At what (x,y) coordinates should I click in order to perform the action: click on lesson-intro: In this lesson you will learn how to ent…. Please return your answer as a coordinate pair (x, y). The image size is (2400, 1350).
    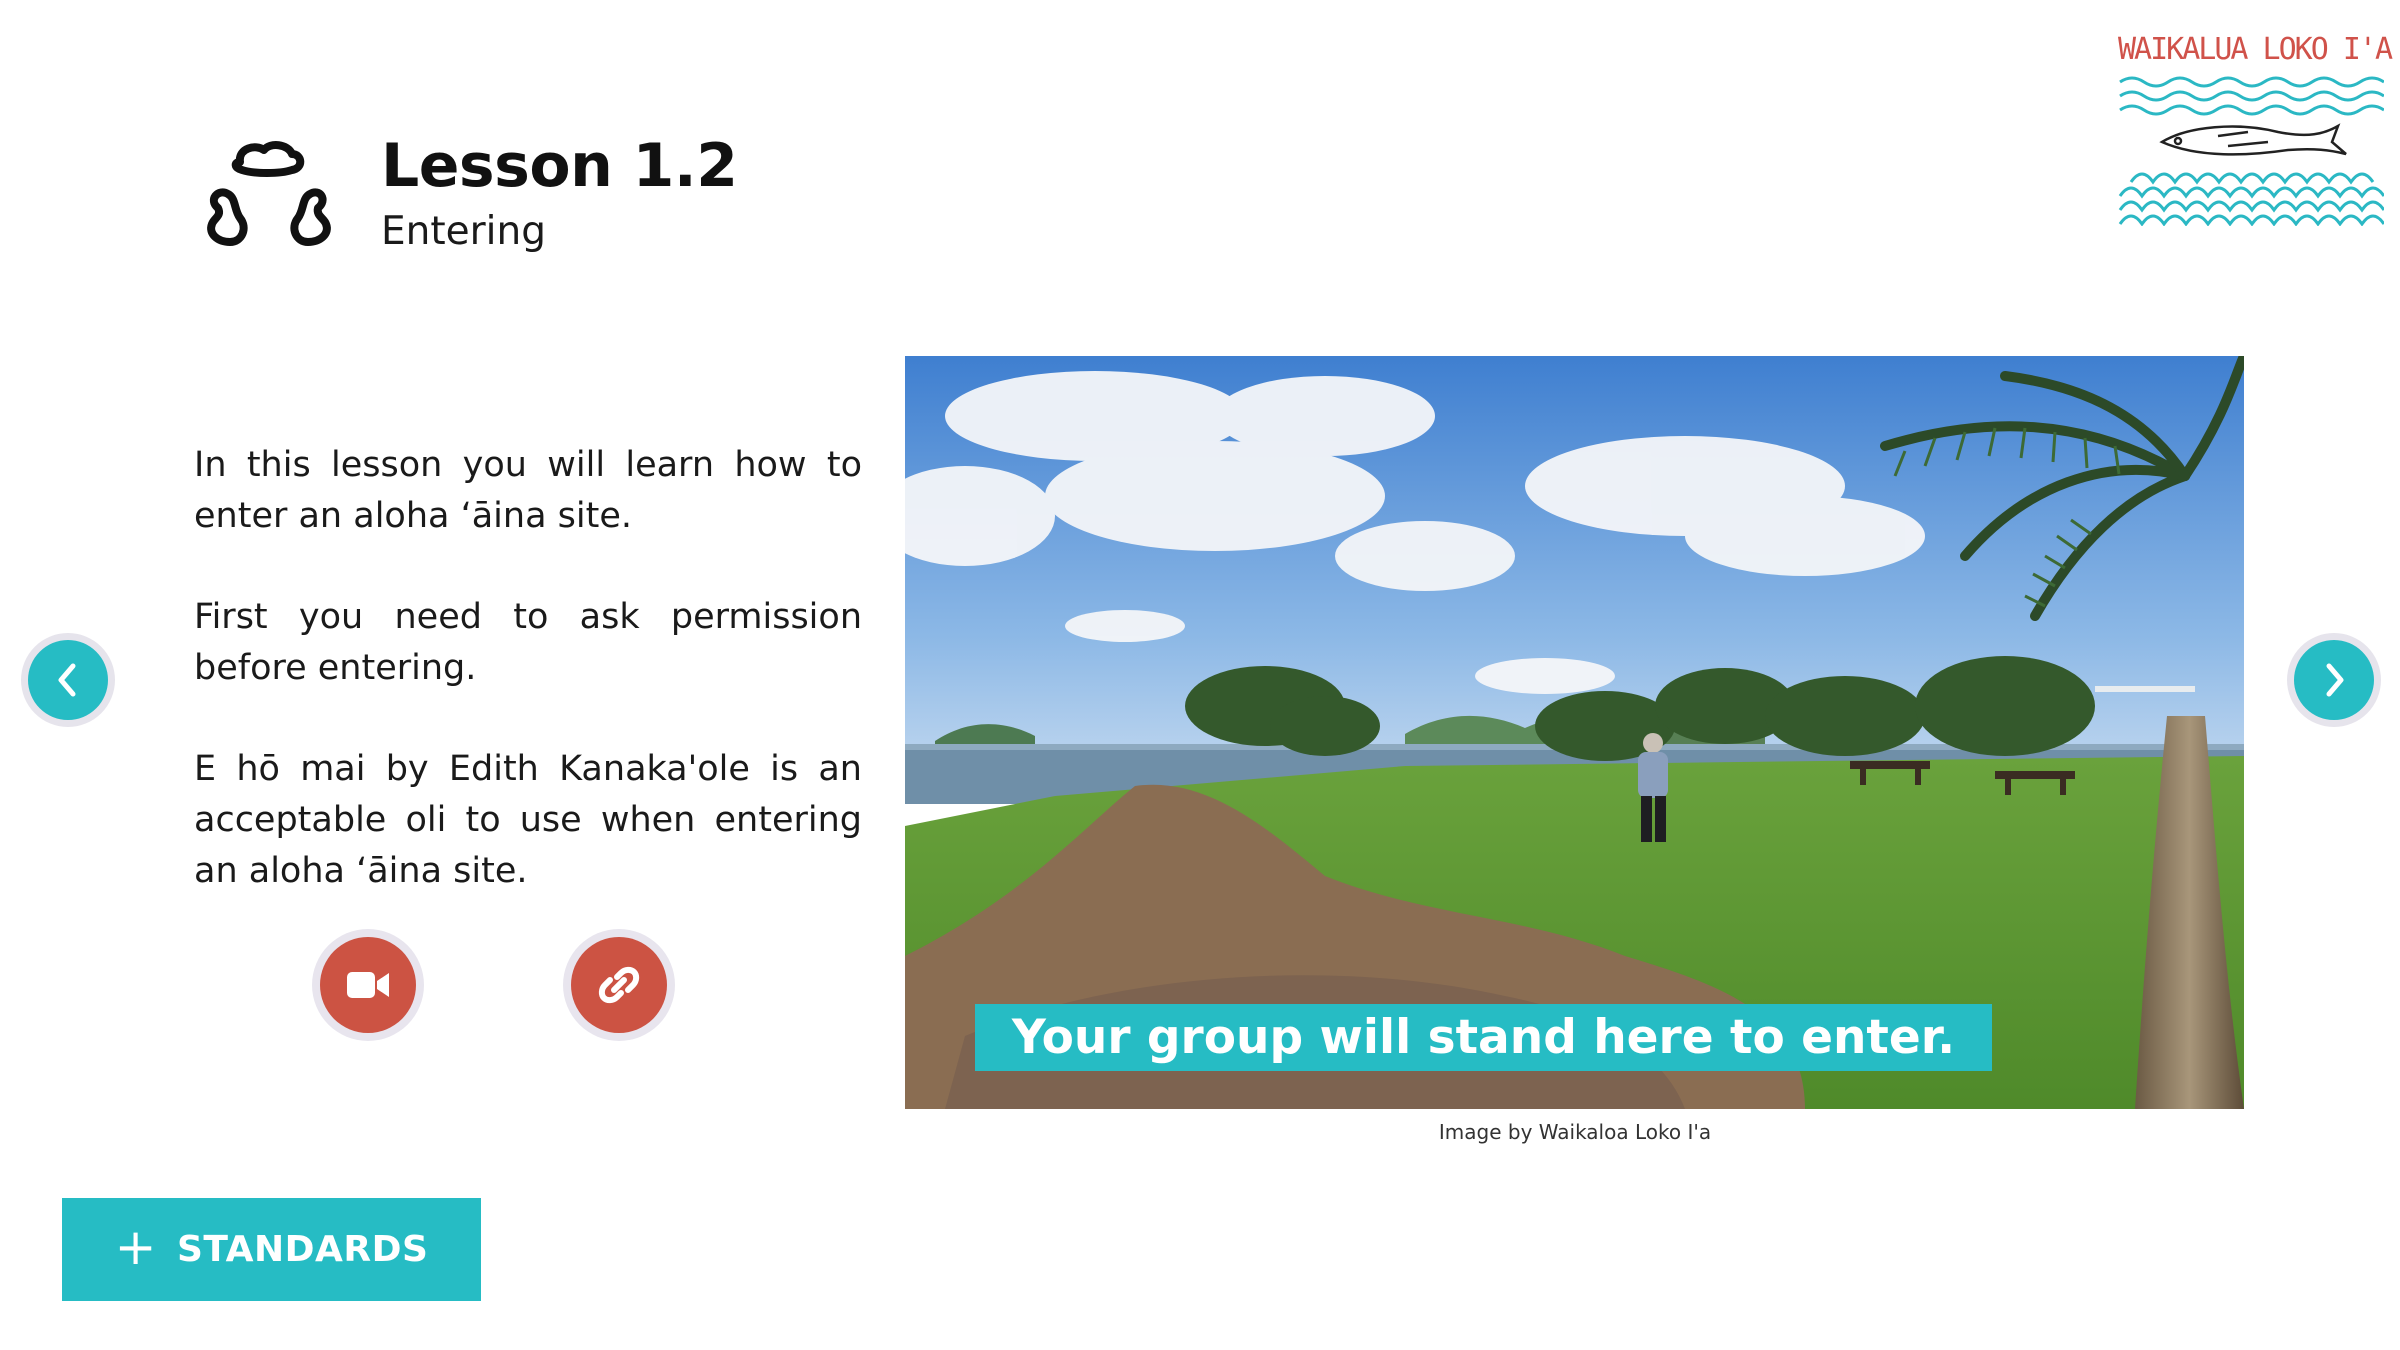
    Looking at the image, I should click on (528, 693).